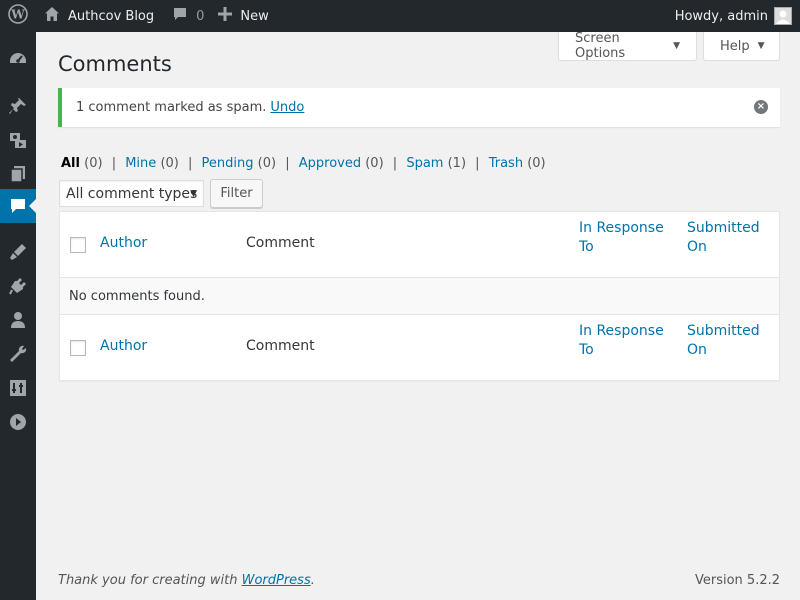 The width and height of the screenshot is (800, 600). Describe the element at coordinates (330, 163) in the screenshot. I see `view-approved-link: Approved` at that location.